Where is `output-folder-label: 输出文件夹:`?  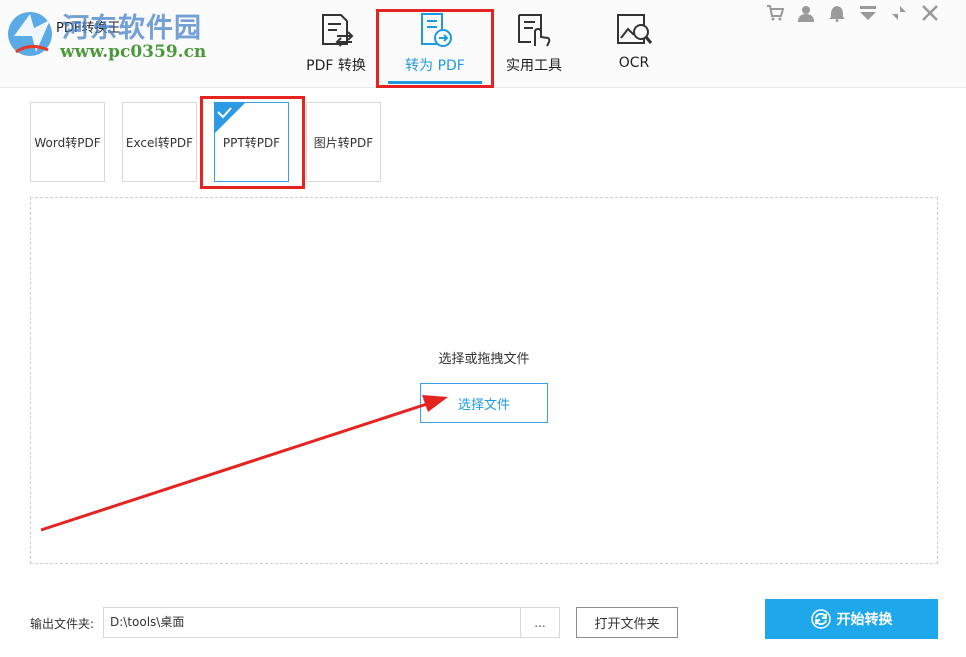
output-folder-label: 输出文件夹: is located at coordinates (62, 624).